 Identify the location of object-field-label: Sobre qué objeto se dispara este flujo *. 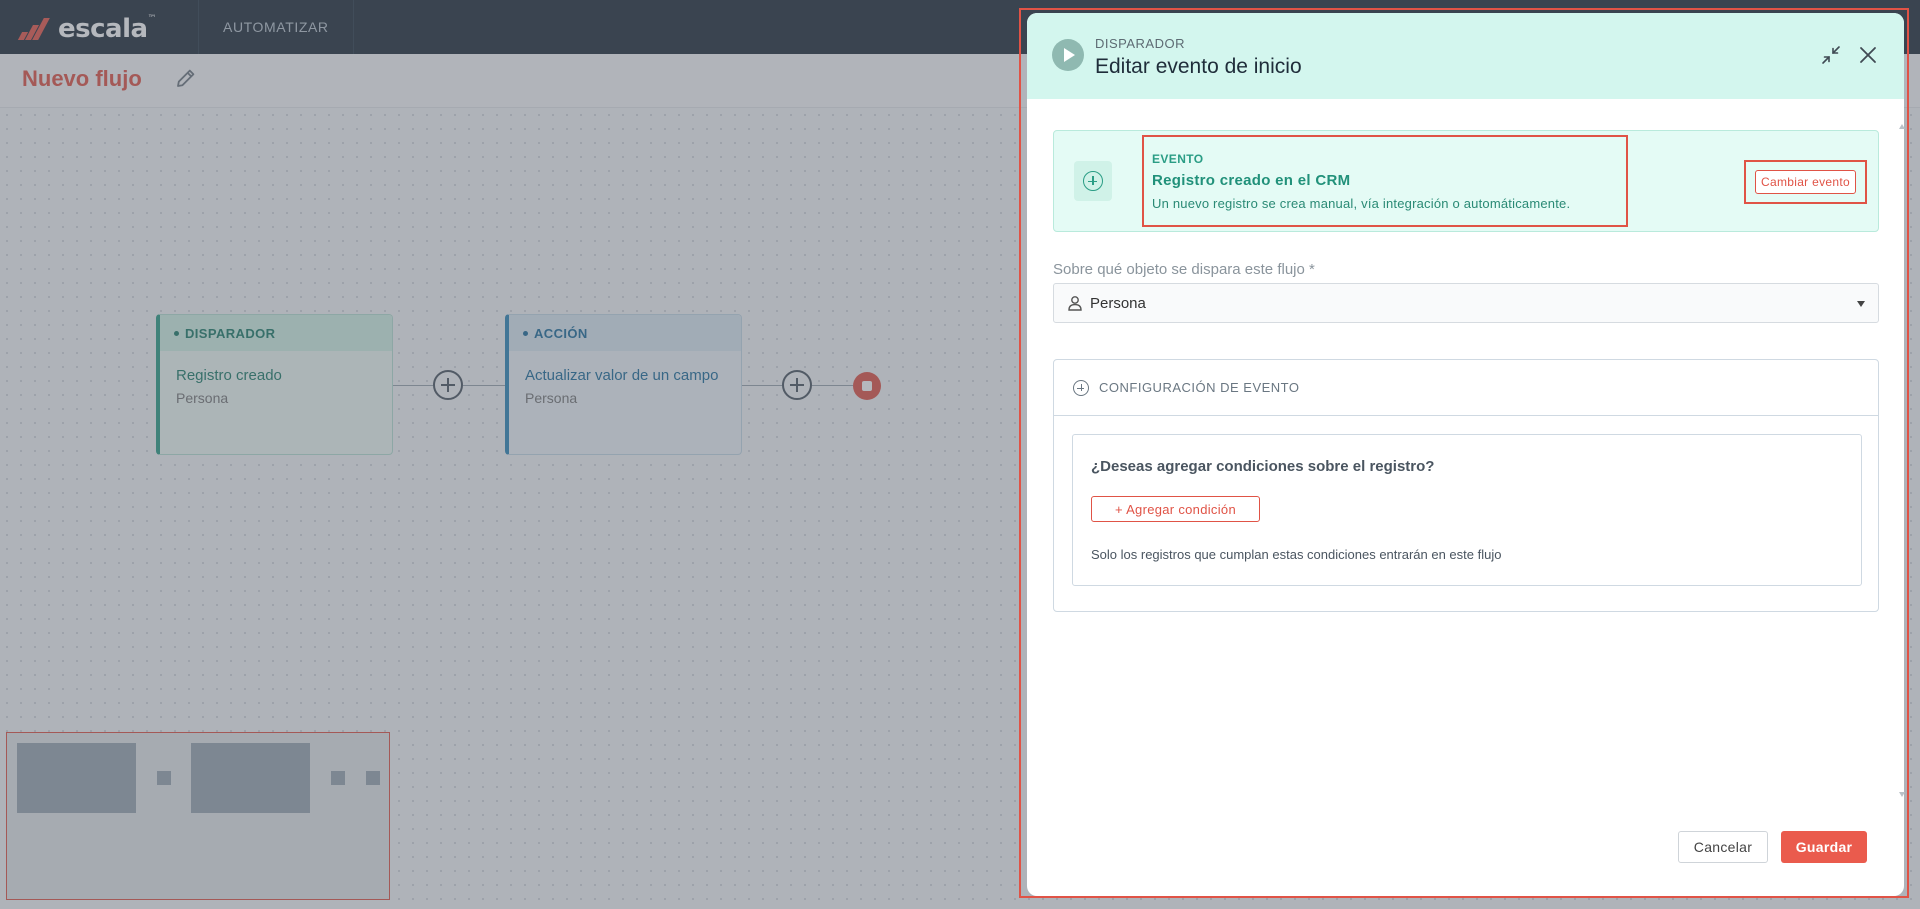
(1184, 269).